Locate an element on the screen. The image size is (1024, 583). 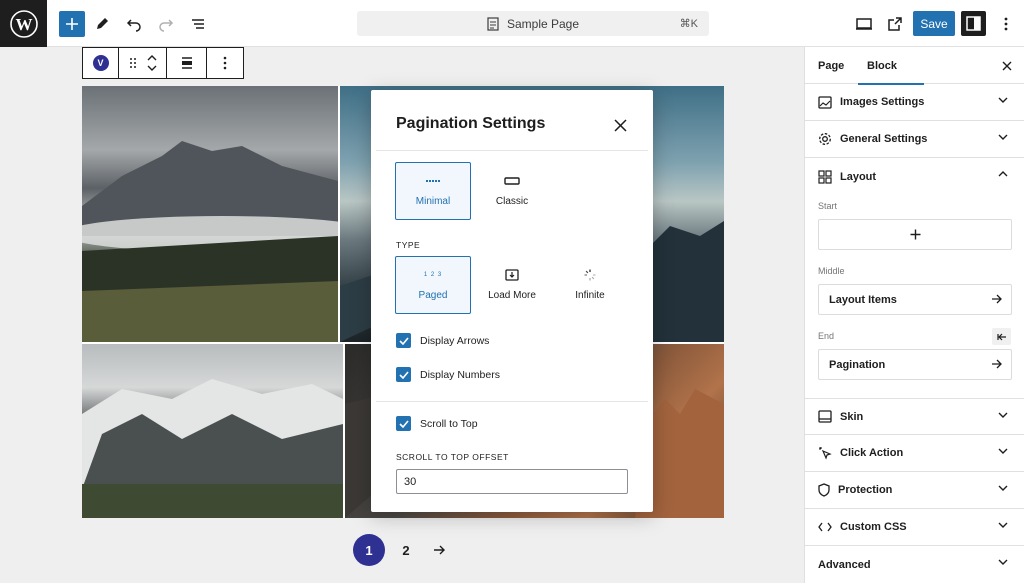
scroll-to-top-checkbox-row: Scroll to Top is located at coordinates (437, 423).